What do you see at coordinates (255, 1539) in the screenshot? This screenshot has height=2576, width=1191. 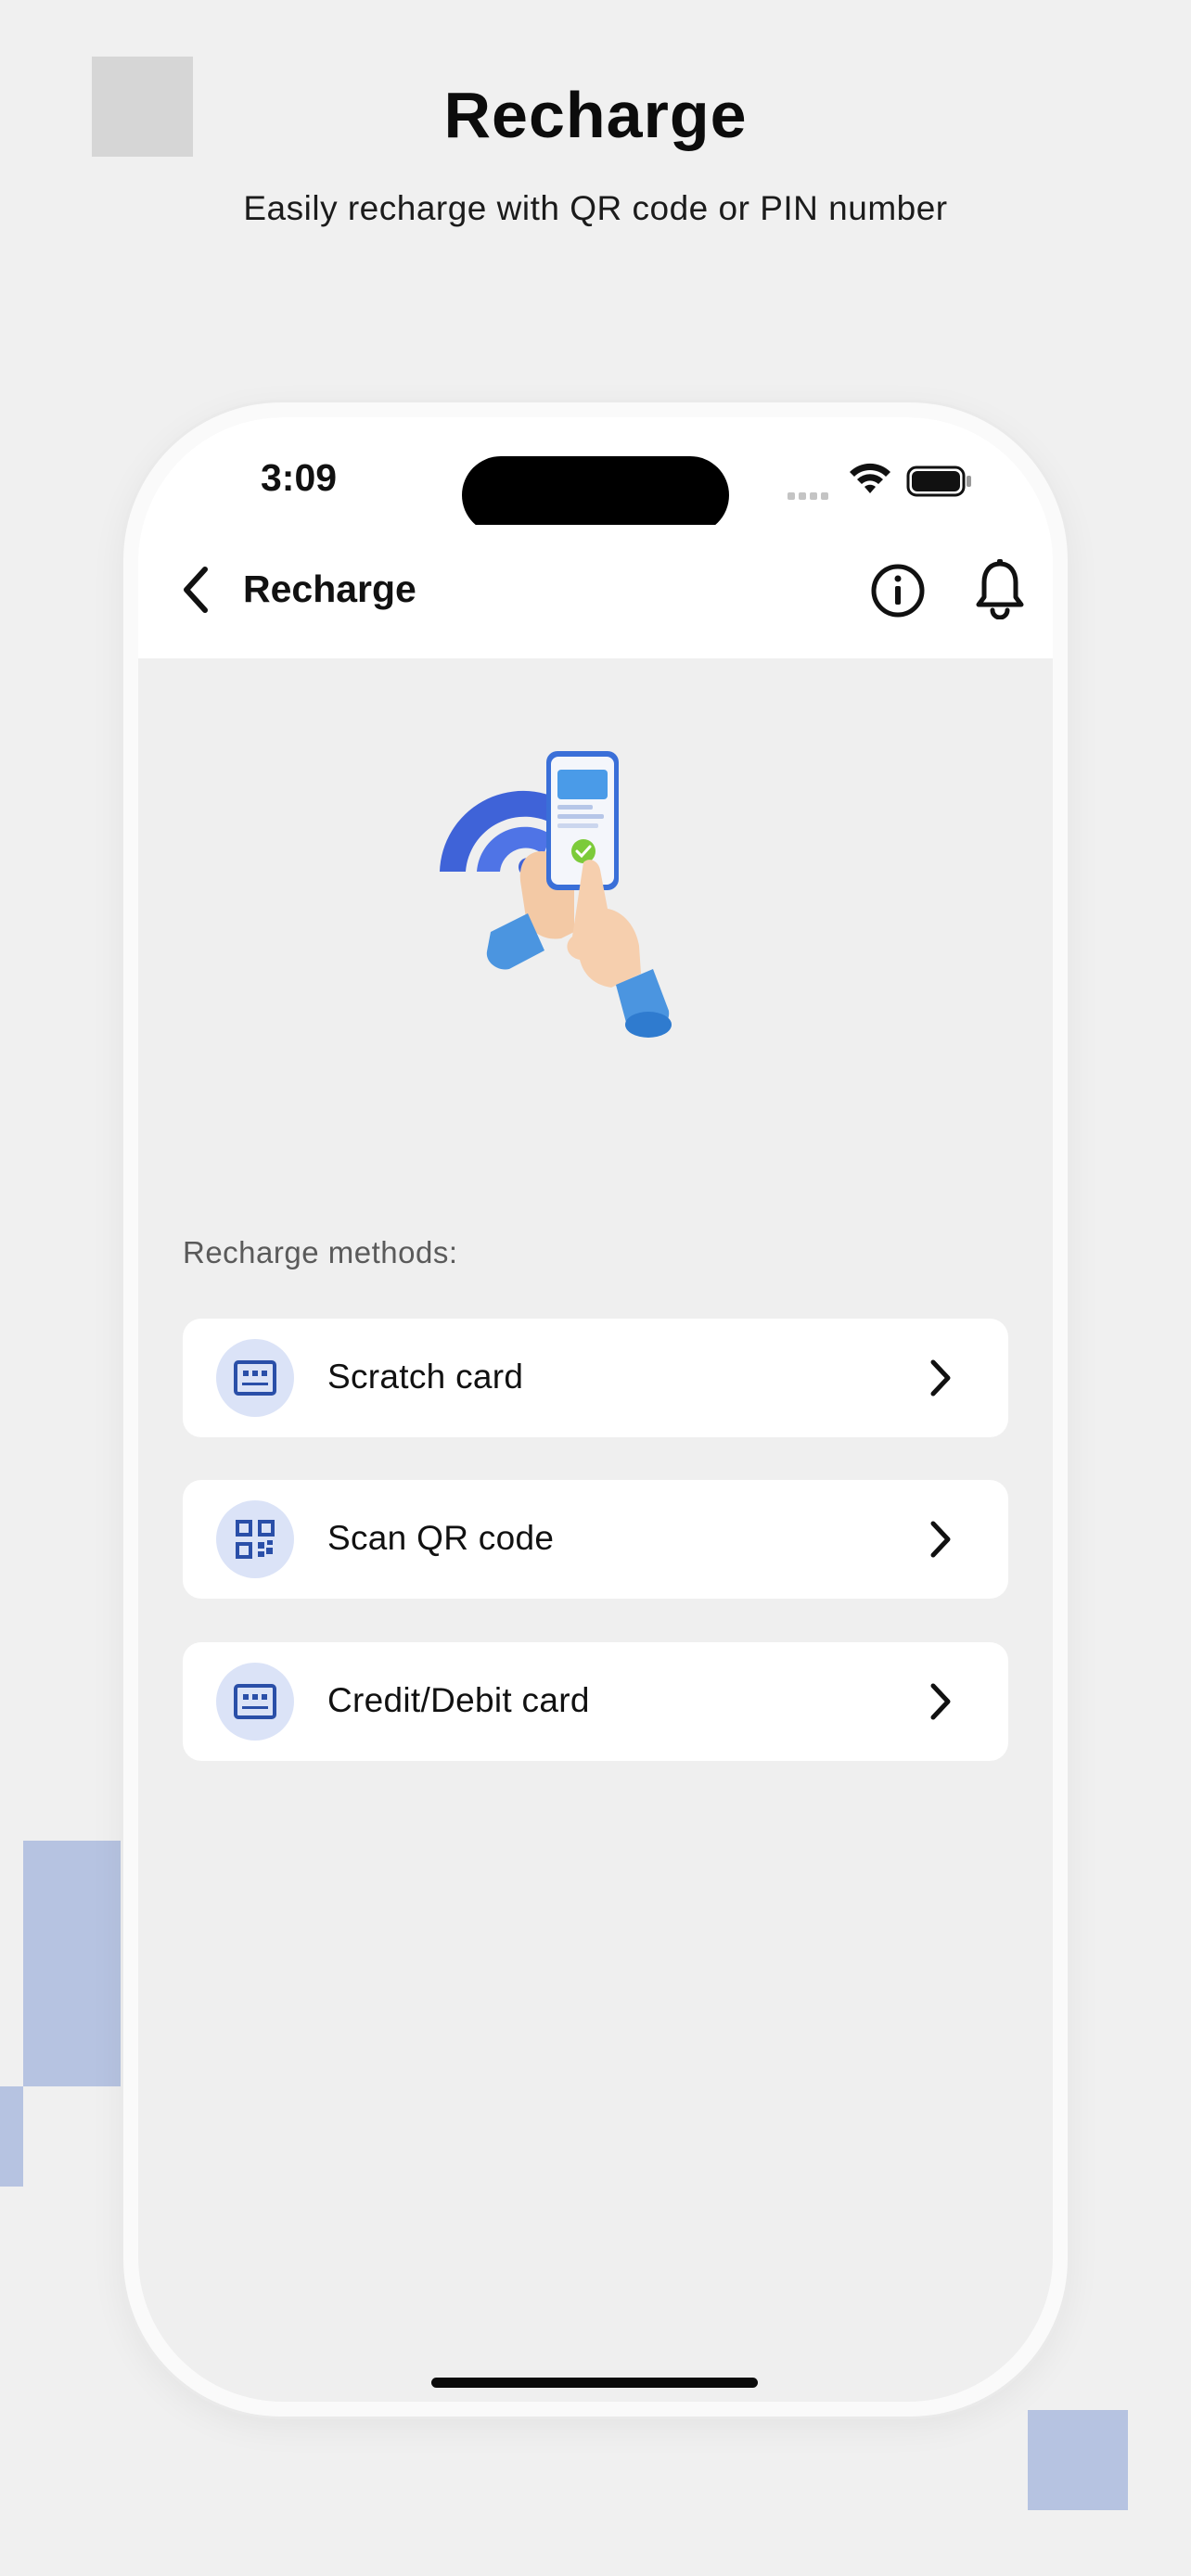 I see `qr-code-icon` at bounding box center [255, 1539].